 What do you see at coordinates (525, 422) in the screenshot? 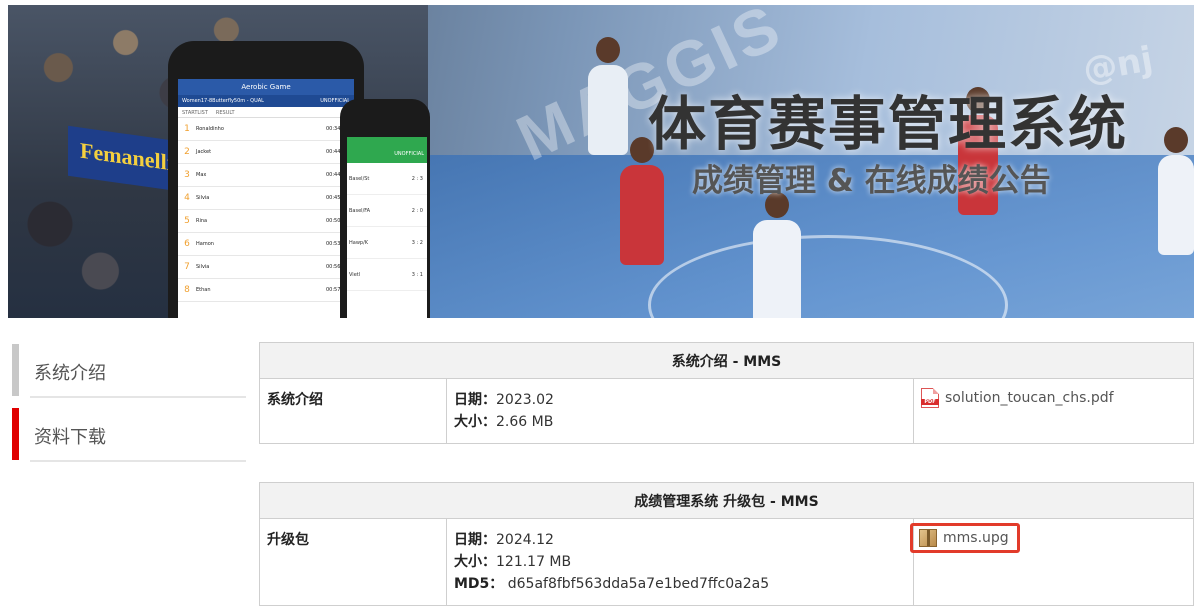
I see `size-value: 2.66 MB` at bounding box center [525, 422].